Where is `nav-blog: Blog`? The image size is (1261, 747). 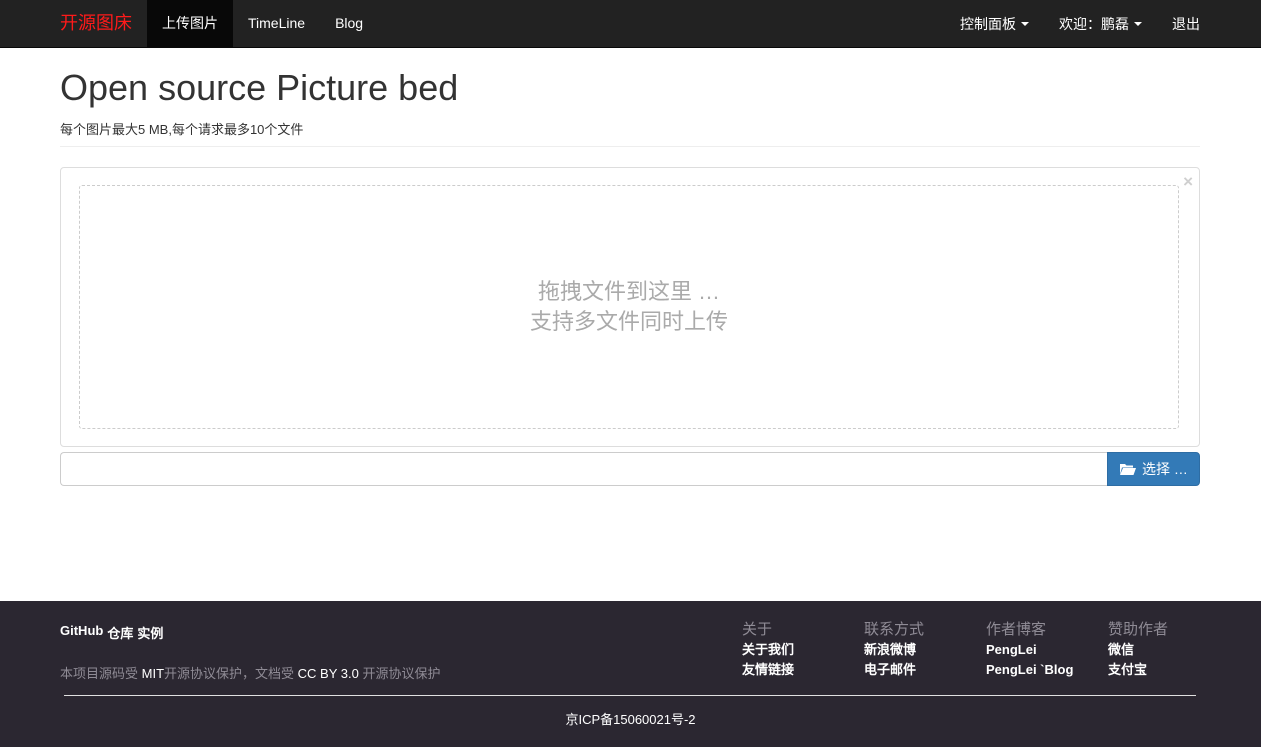
nav-blog: Blog is located at coordinates (349, 23).